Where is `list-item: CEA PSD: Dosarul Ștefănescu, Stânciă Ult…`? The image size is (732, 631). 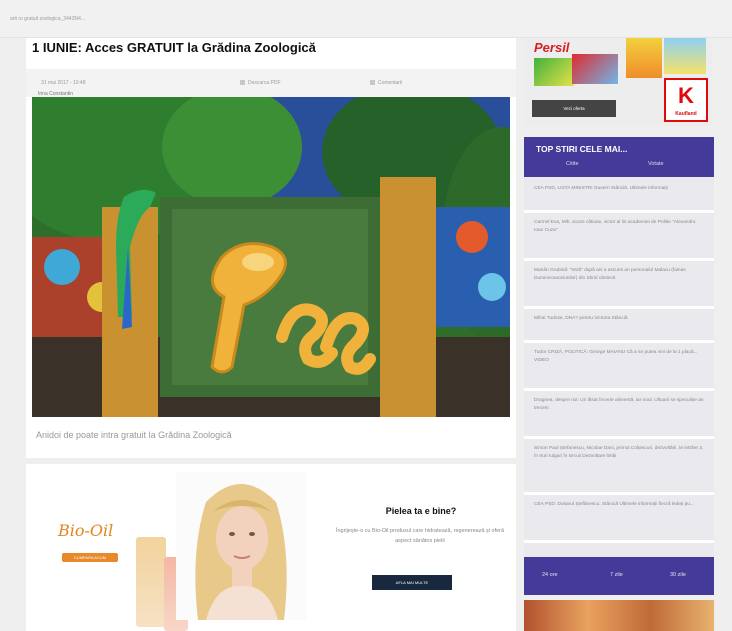 list-item: CEA PSD: Dosarul Ștefănescu, Stânciă Ult… is located at coordinates (619, 519).